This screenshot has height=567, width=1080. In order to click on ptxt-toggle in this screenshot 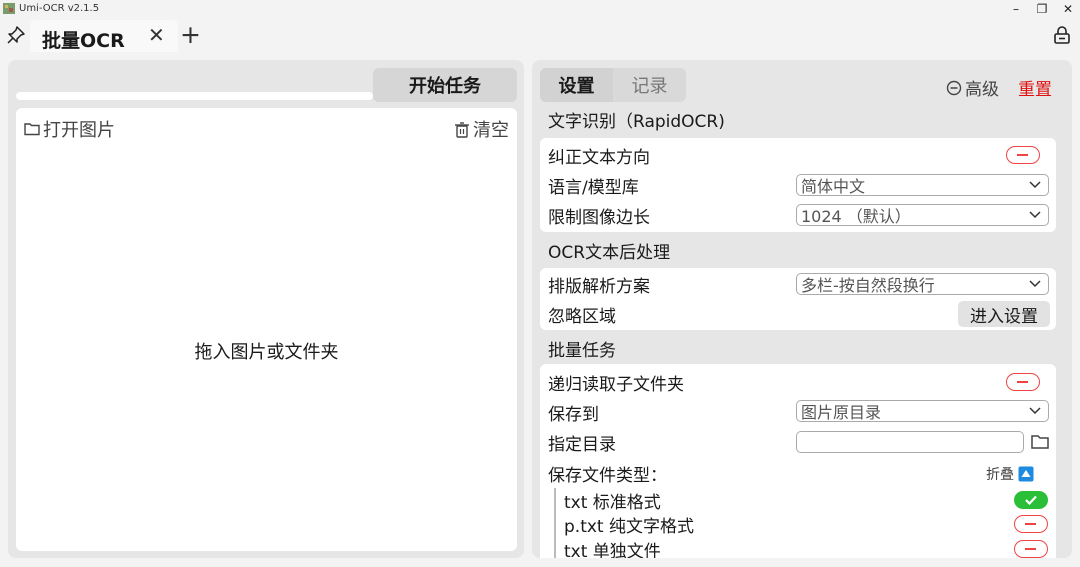, I will do `click(1031, 524)`.